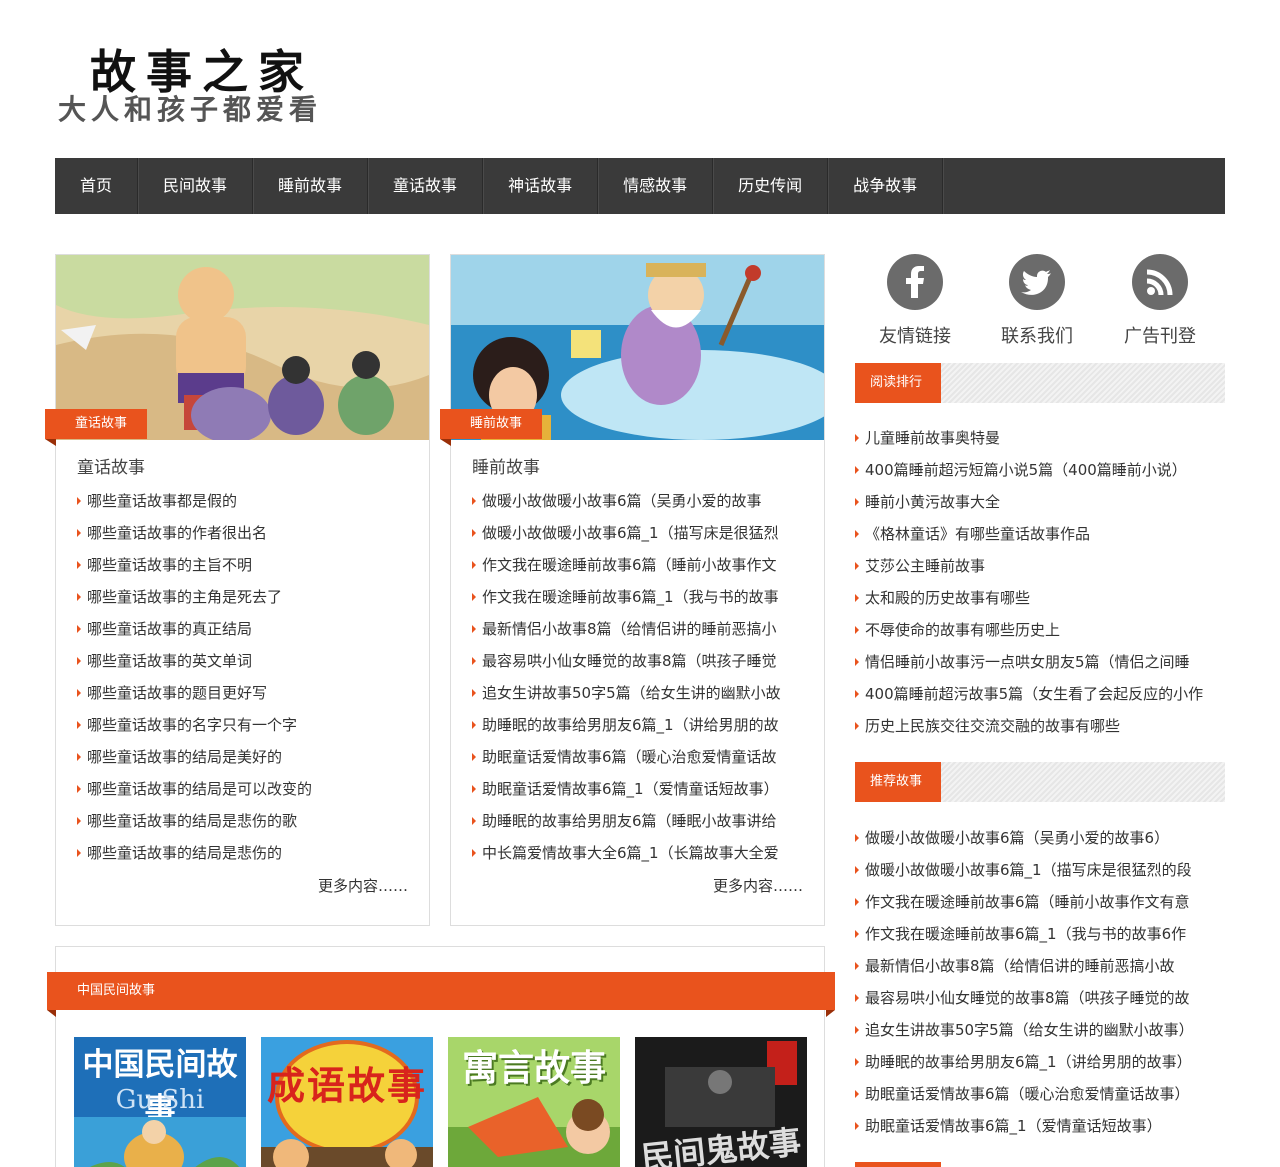 The height and width of the screenshot is (1167, 1280). Describe the element at coordinates (898, 383) in the screenshot. I see `reading-rank-title: 阅读排行` at that location.